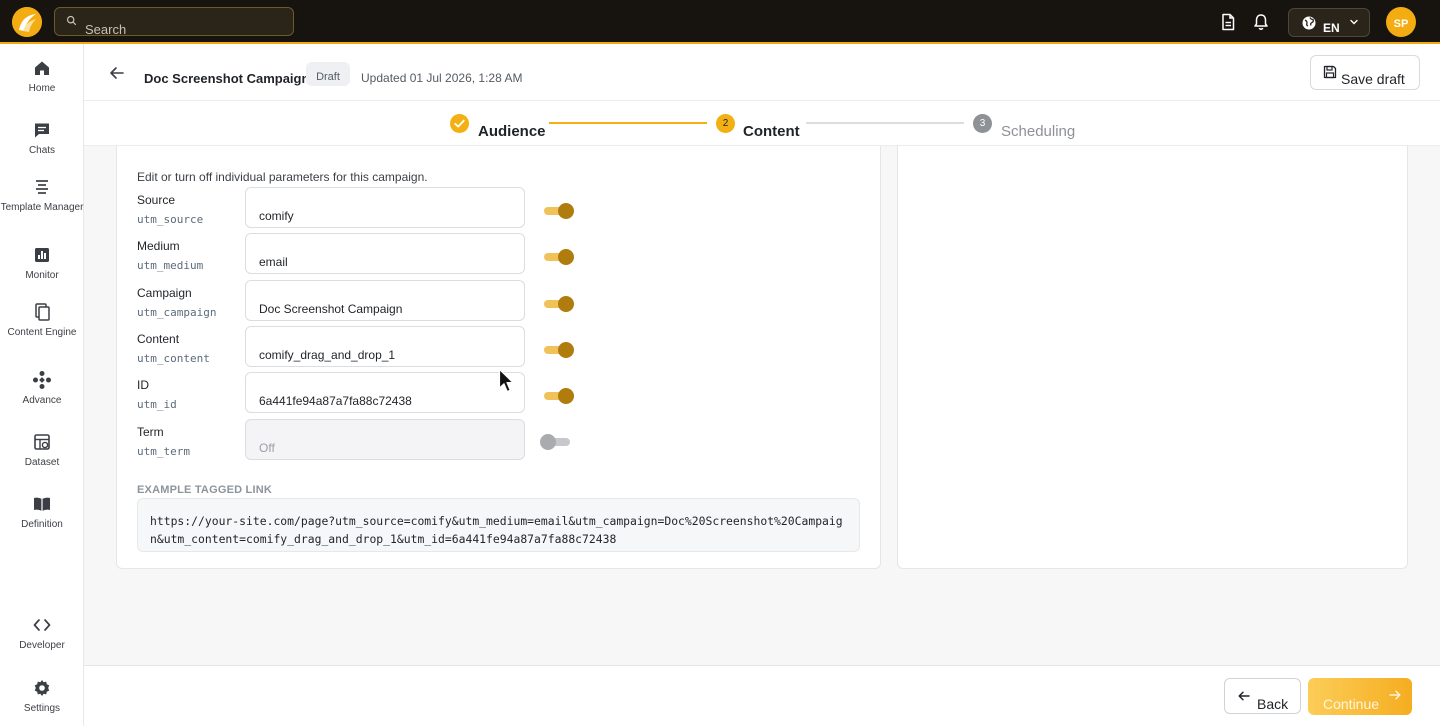 The height and width of the screenshot is (726, 1440). I want to click on utm-row-campaign: Campaign utm_campaign, so click(499, 303).